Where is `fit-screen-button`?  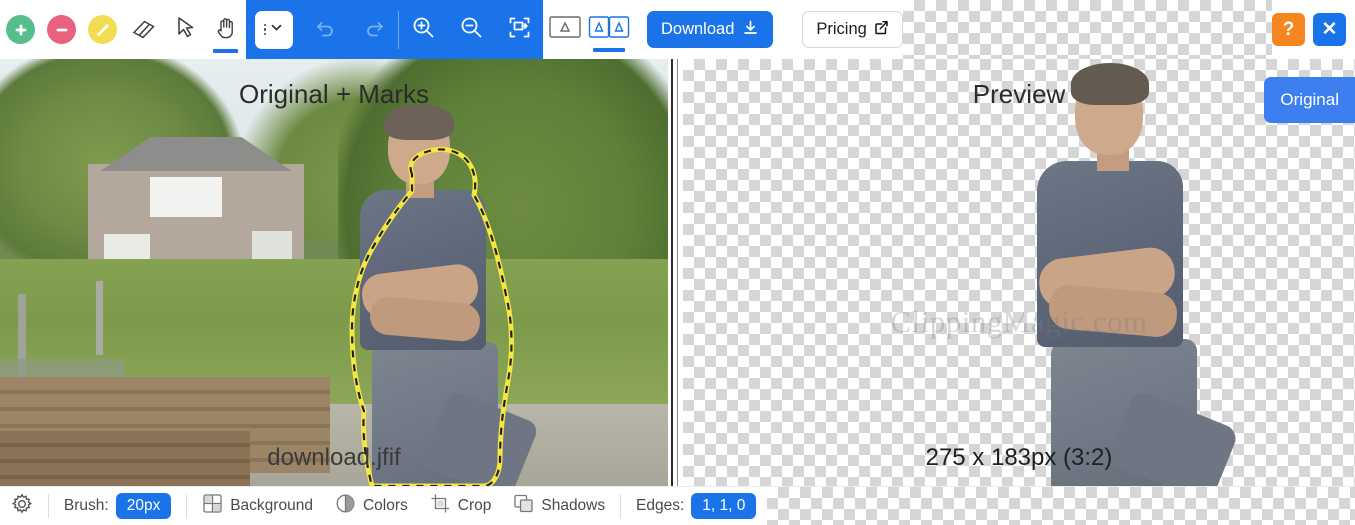 fit-screen-button is located at coordinates (519, 29).